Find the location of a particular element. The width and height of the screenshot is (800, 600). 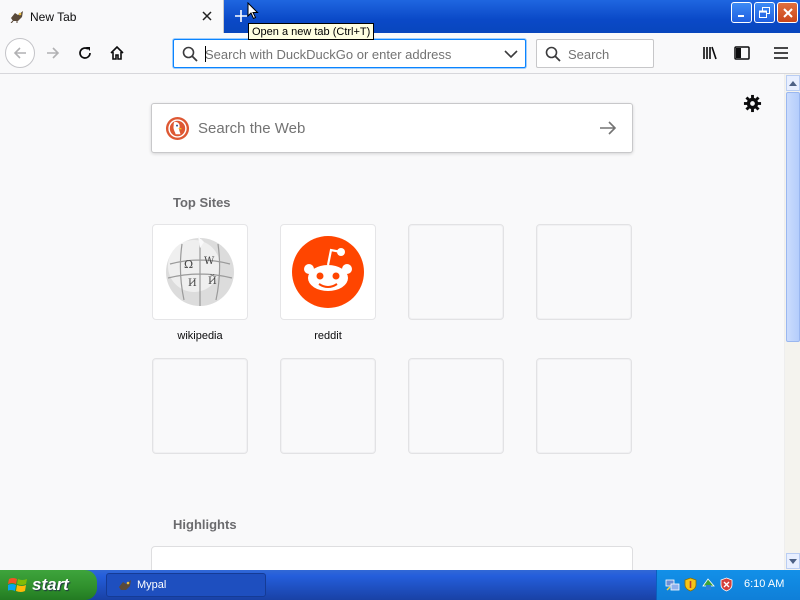

svg-text: W is located at coordinates (209, 261).